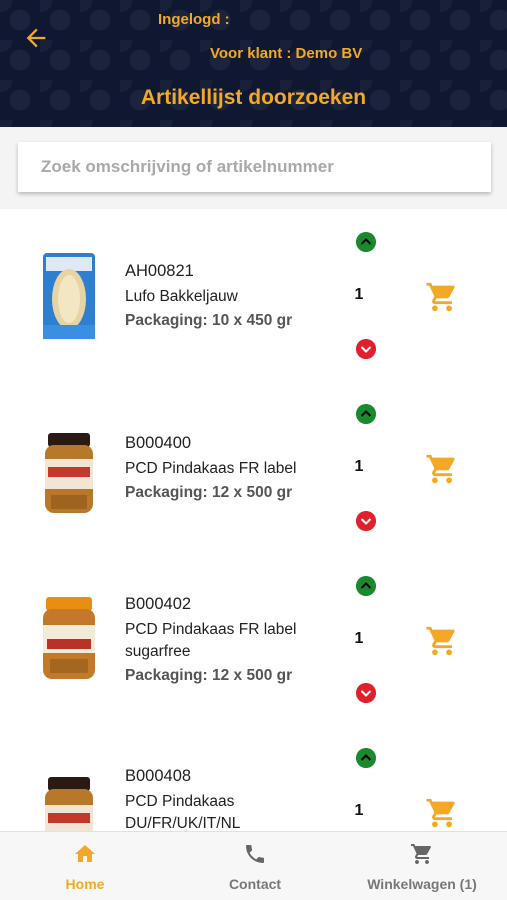  Describe the element at coordinates (253, 97) in the screenshot. I see `page-title: Artikellijst doorzoeken` at that location.